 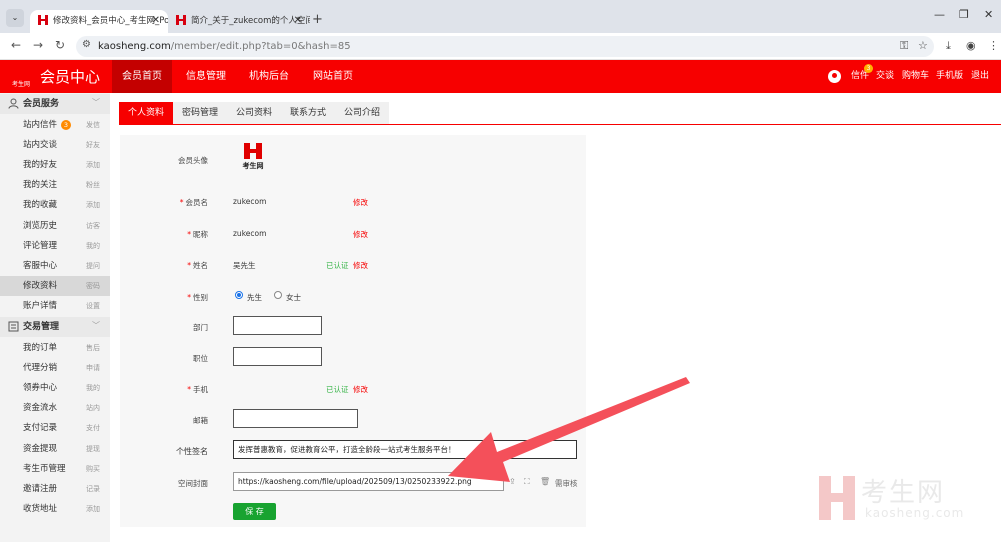 What do you see at coordinates (360, 265) in the screenshot?
I see `edit-realname-link: 修改` at bounding box center [360, 265].